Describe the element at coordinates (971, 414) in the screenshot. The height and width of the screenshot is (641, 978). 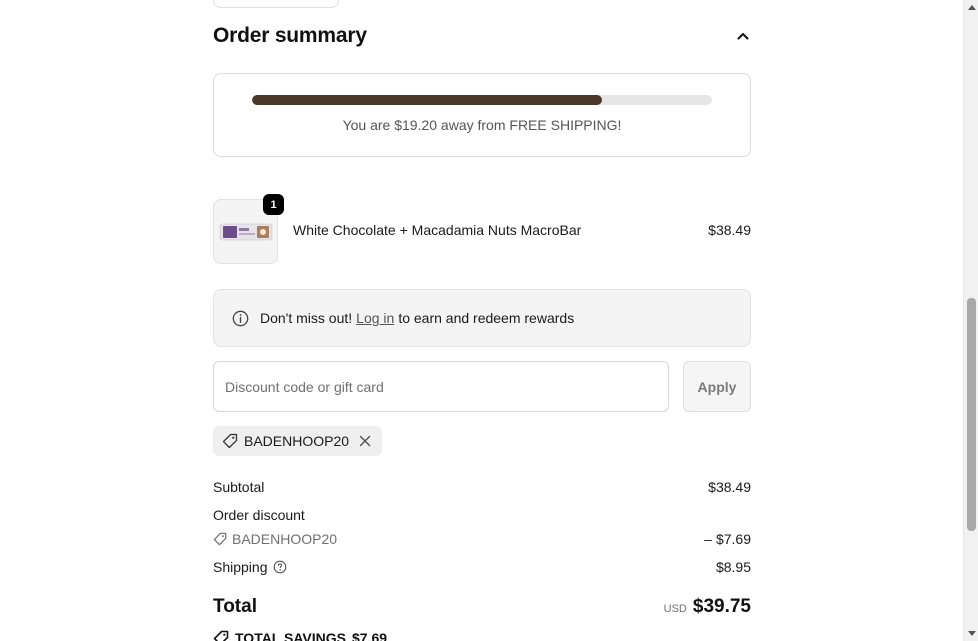
I see `scrollbar-thumb` at that location.